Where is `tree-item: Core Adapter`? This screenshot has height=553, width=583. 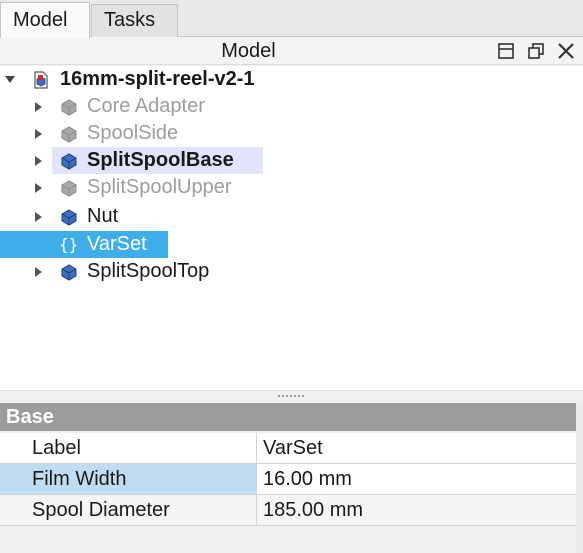
tree-item: Core Adapter is located at coordinates (291, 106).